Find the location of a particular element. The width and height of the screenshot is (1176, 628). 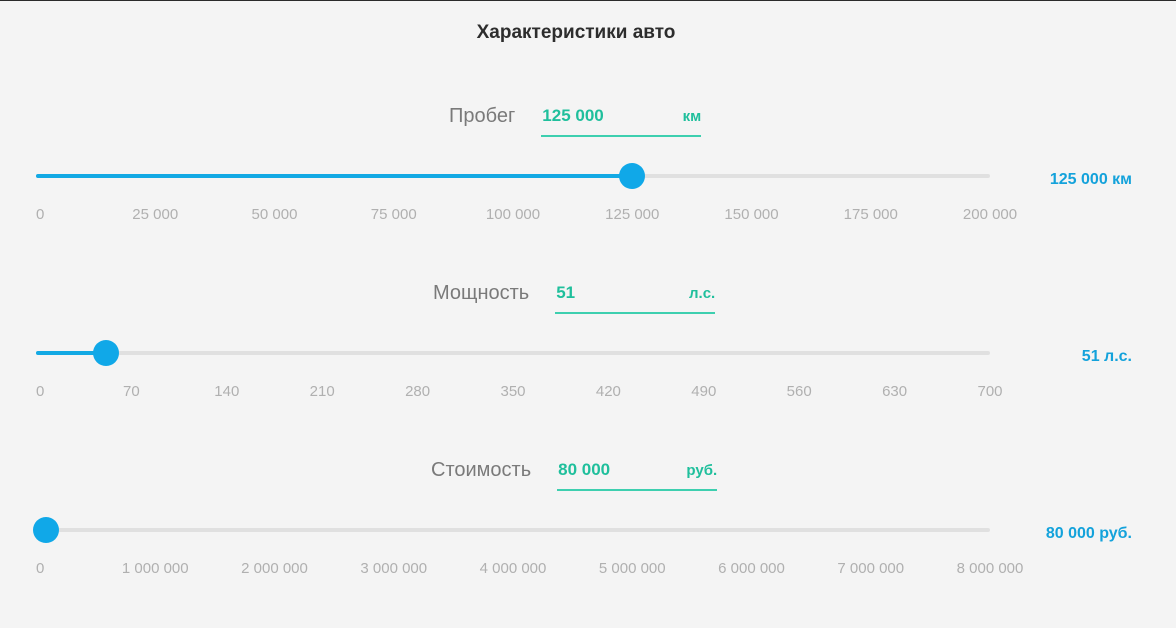

tick-label: 280 is located at coordinates (418, 391).